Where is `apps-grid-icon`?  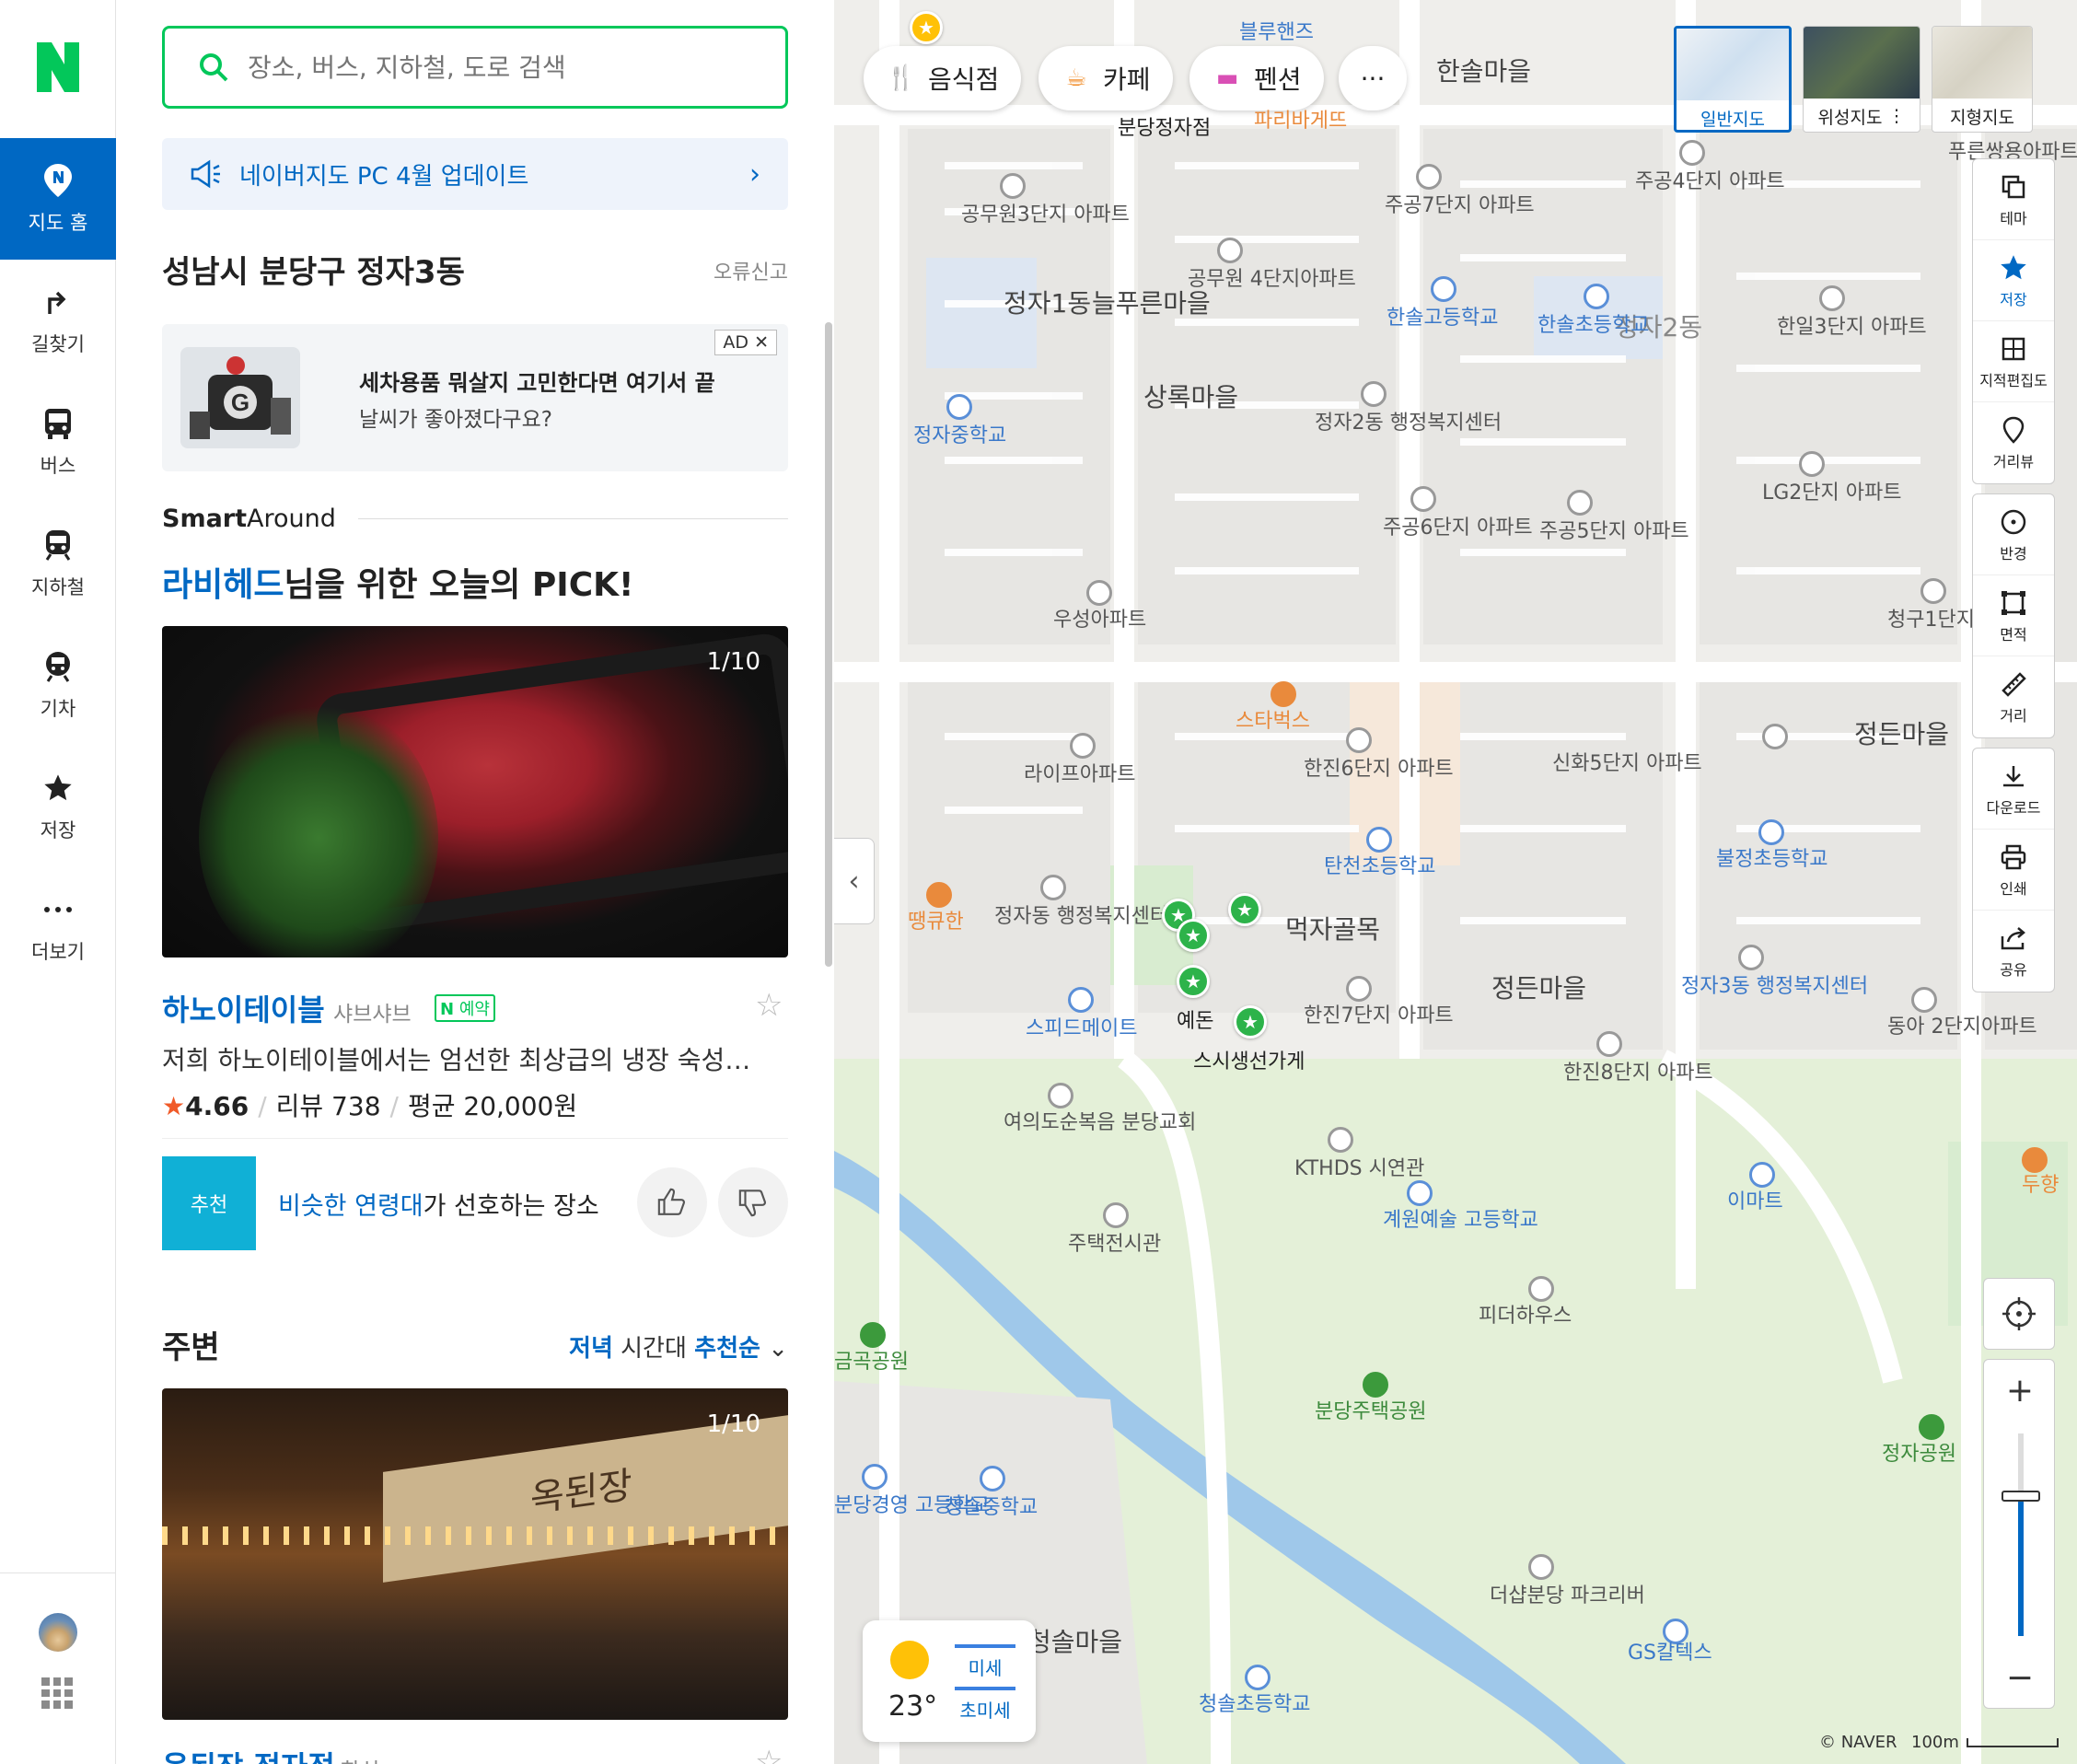
apps-grid-icon is located at coordinates (57, 1693).